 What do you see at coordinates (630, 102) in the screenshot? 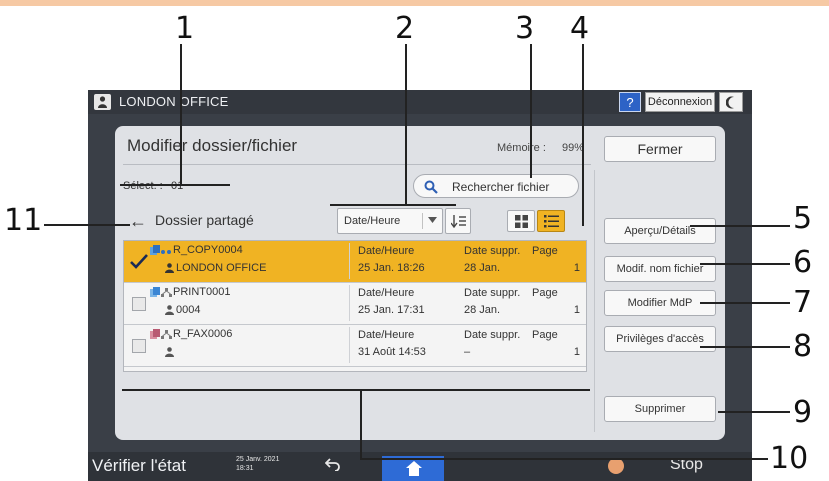
I see `help-button: ?` at bounding box center [630, 102].